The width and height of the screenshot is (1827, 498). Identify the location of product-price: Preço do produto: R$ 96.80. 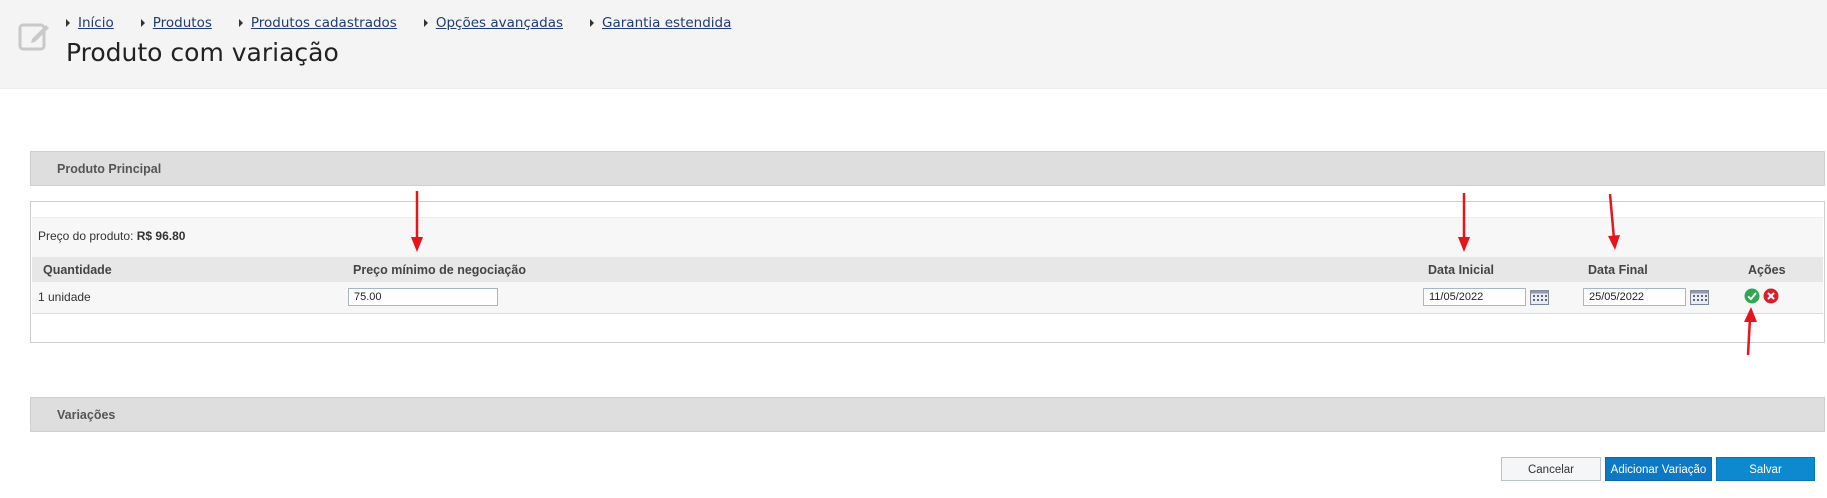
(111, 236).